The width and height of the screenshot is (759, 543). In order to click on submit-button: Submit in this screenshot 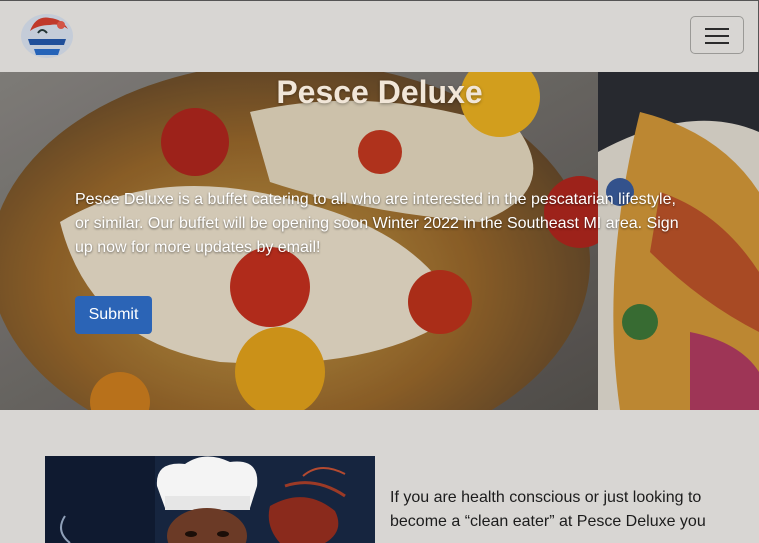, I will do `click(113, 315)`.